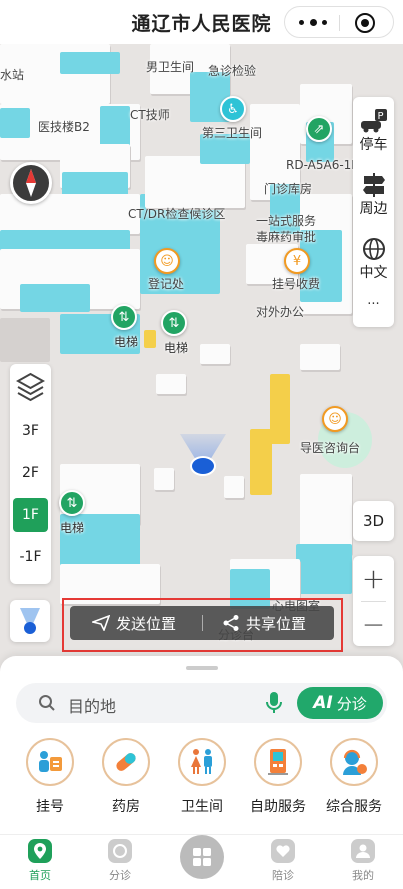  I want to click on tab-label: 陪诊, so click(283, 875).